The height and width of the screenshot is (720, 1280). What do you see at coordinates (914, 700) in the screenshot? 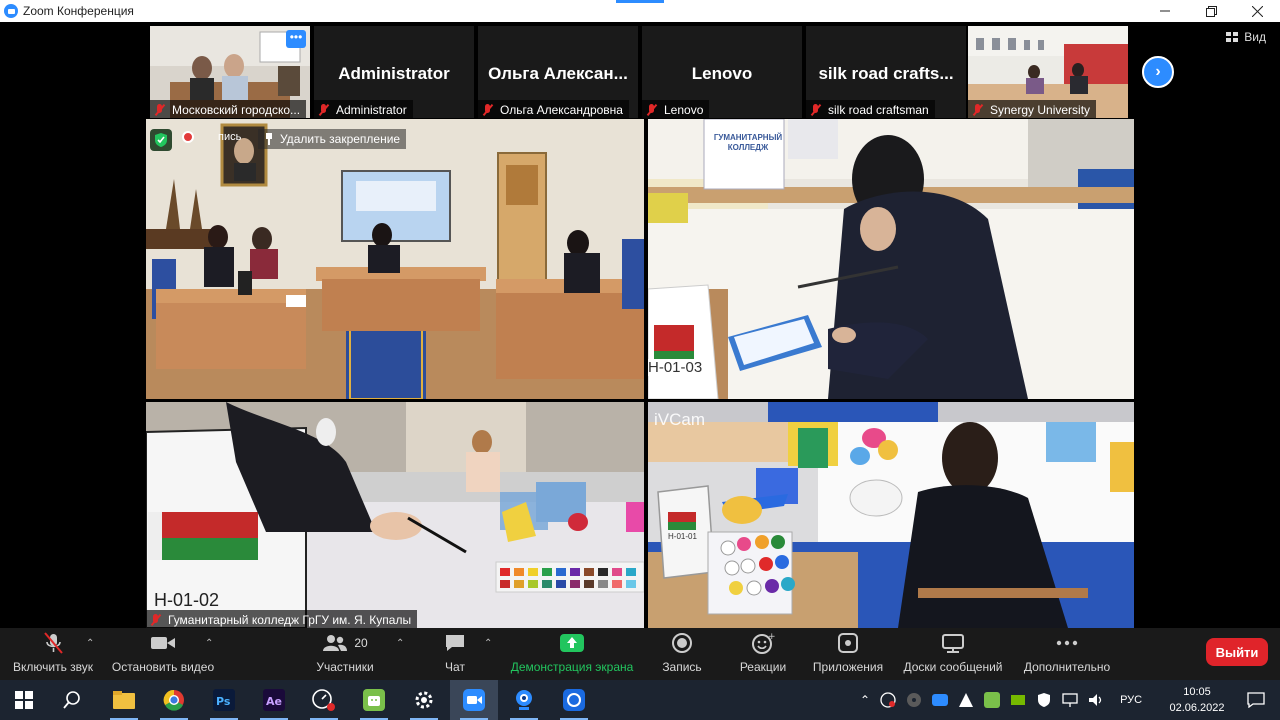
I see `tray-disc-icon` at bounding box center [914, 700].